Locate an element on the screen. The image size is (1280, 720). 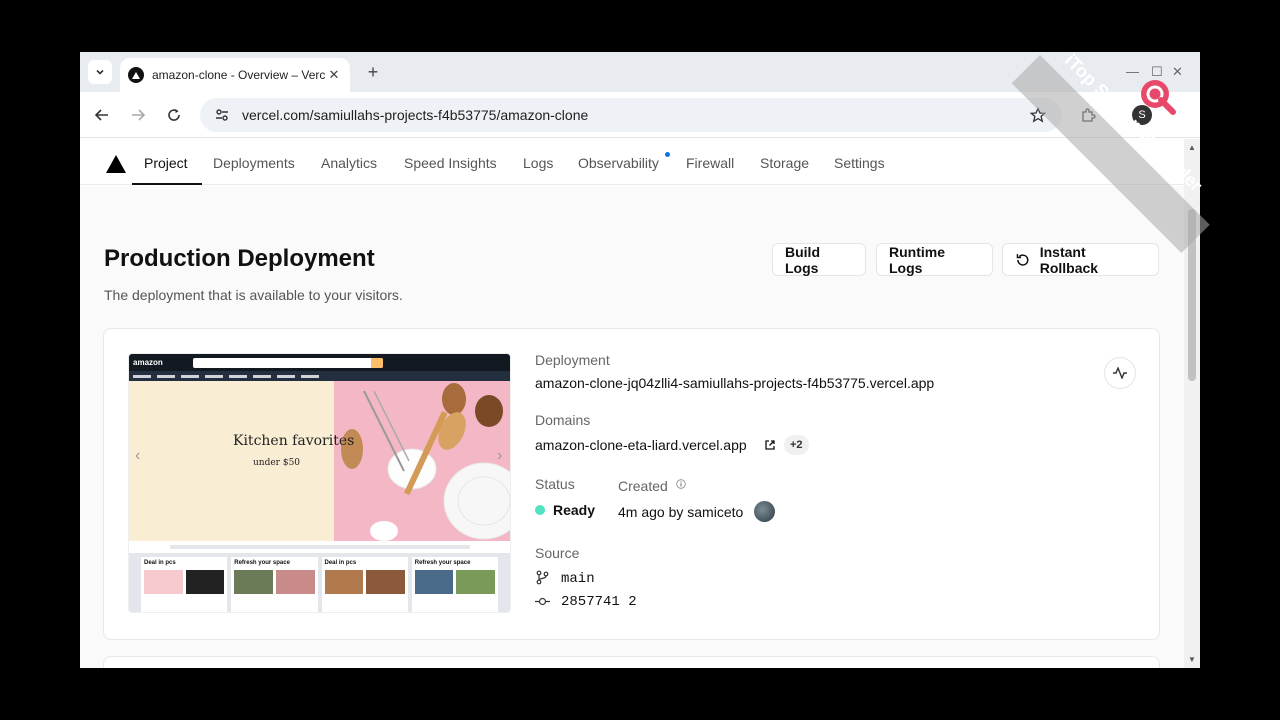
activity-button is located at coordinates (1120, 373).